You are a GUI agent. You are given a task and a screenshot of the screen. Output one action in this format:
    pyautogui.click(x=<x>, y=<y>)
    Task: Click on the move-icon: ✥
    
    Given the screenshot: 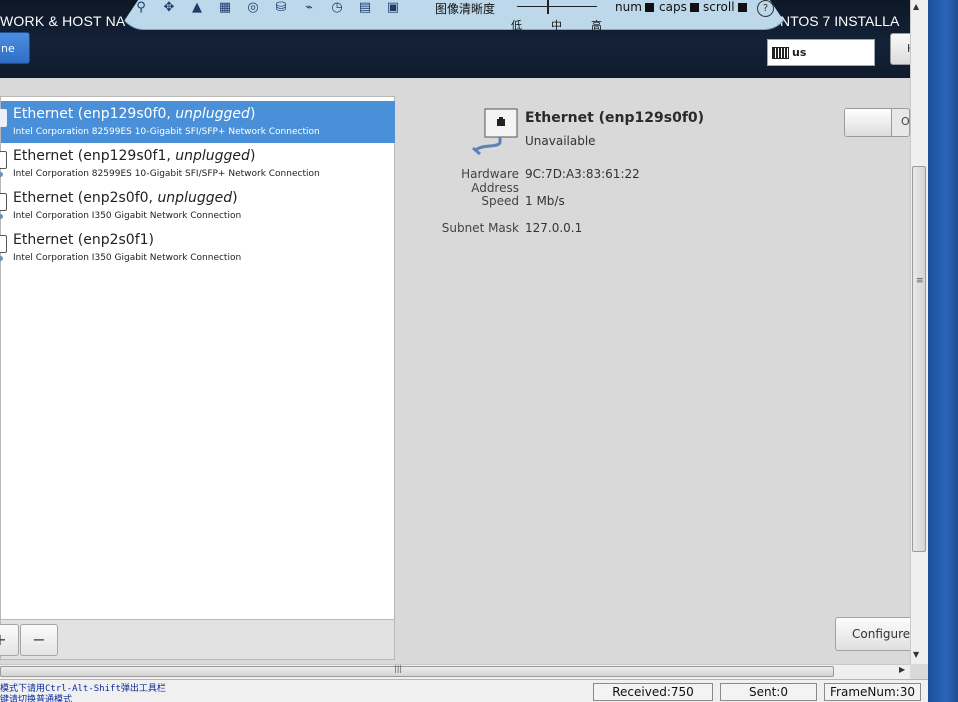 What is the action you would take?
    pyautogui.click(x=169, y=9)
    